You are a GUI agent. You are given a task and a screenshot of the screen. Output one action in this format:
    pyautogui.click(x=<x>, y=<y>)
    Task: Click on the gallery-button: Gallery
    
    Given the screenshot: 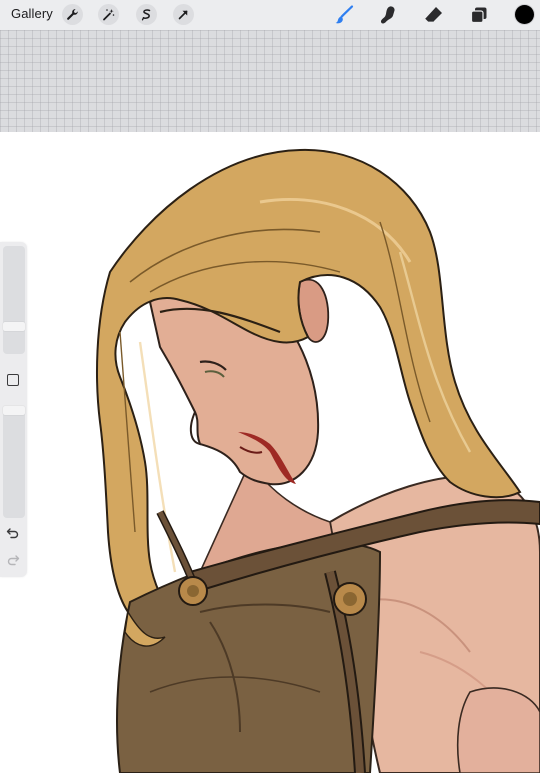 What is the action you would take?
    pyautogui.click(x=32, y=13)
    